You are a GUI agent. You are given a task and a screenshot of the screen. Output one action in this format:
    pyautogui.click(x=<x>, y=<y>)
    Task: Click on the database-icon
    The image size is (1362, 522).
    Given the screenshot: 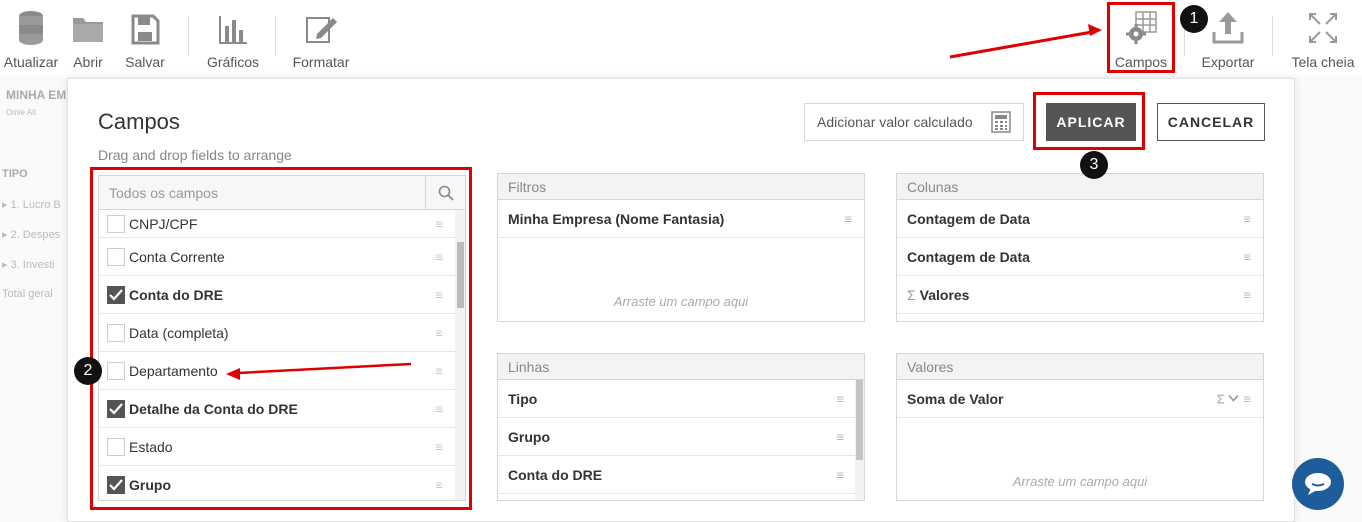 What is the action you would take?
    pyautogui.click(x=31, y=28)
    